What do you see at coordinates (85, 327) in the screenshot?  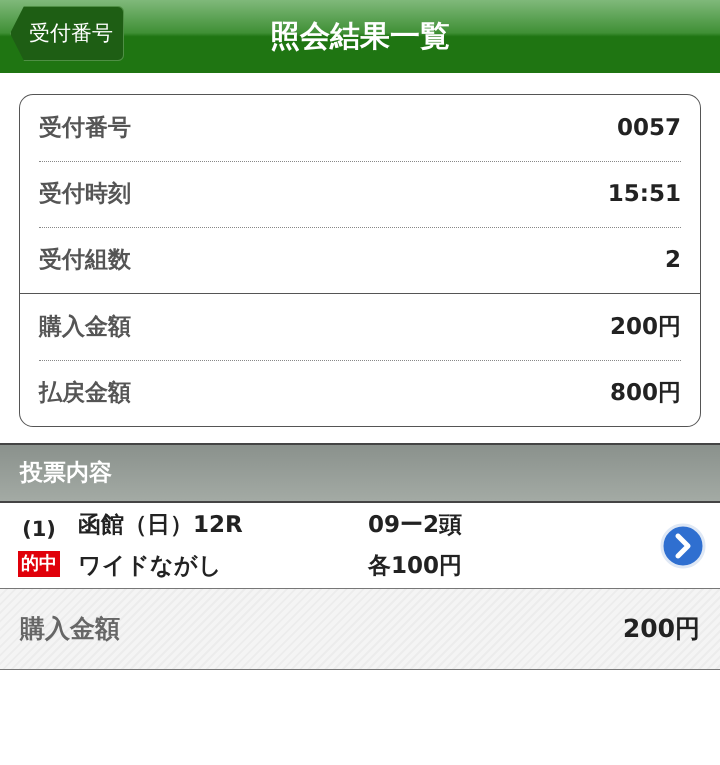 I see `summary-label: 購入金額` at bounding box center [85, 327].